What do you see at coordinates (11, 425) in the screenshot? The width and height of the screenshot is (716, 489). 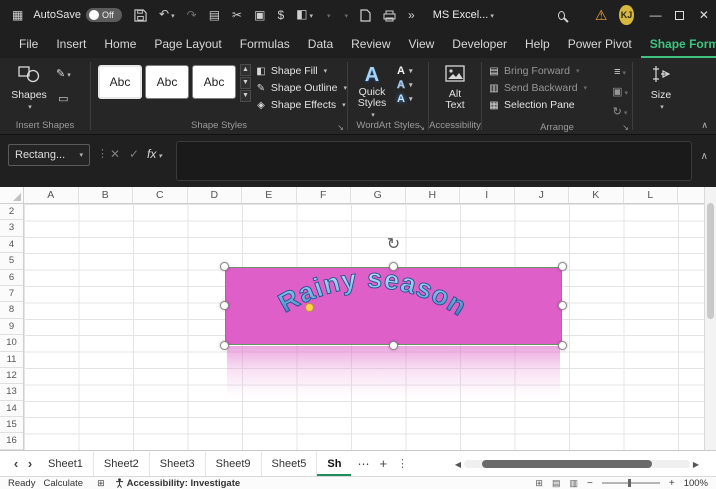 I see `row-header: 15` at bounding box center [11, 425].